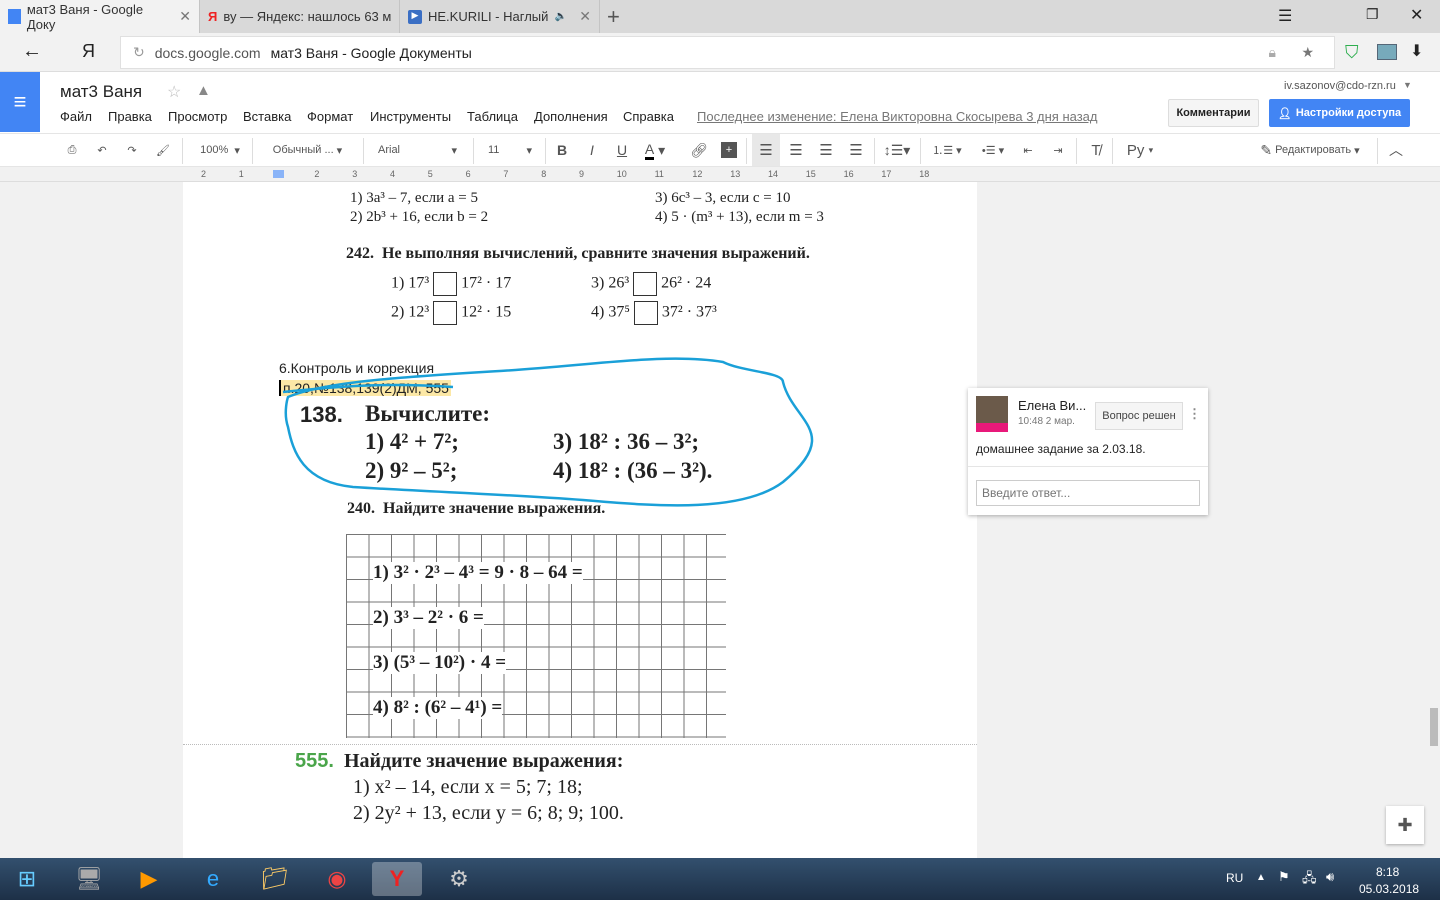 This screenshot has height=900, width=1440. Describe the element at coordinates (1396, 150) in the screenshot. I see `collapse-icon: ︿` at that location.